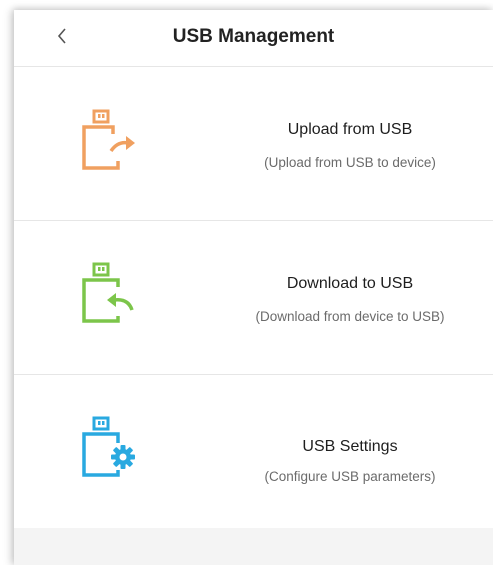  I want to click on item-description: (Configure USB parameters), so click(350, 476).